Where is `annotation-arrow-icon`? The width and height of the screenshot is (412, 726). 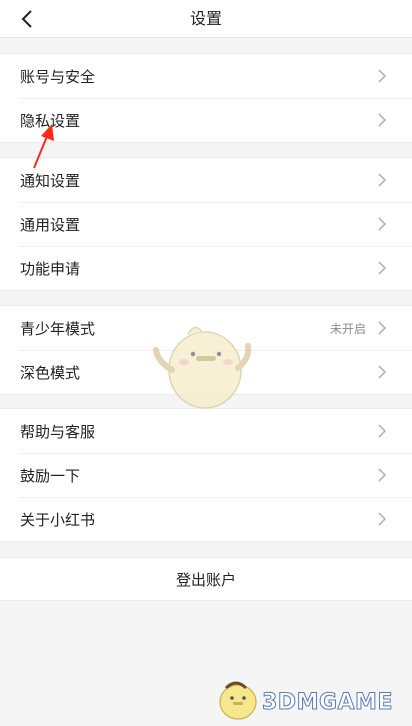
annotation-arrow-icon is located at coordinates (43, 146).